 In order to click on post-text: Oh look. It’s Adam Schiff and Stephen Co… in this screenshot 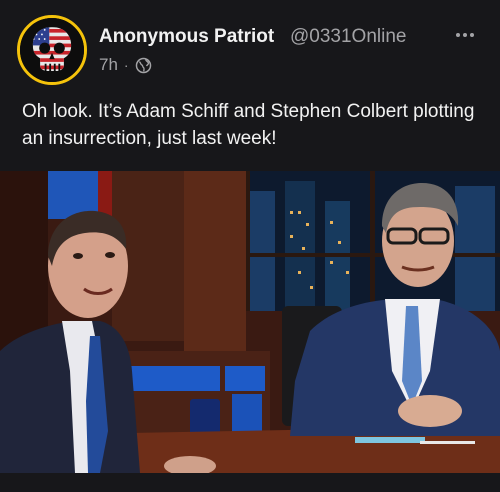, I will do `click(248, 125)`.